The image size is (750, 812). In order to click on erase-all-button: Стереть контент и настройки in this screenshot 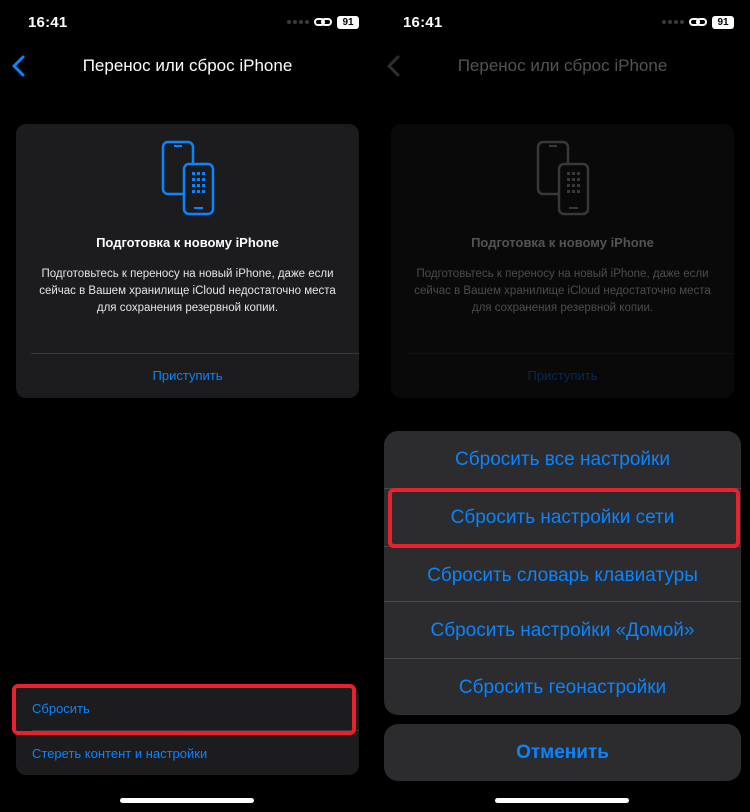, I will do `click(187, 753)`.